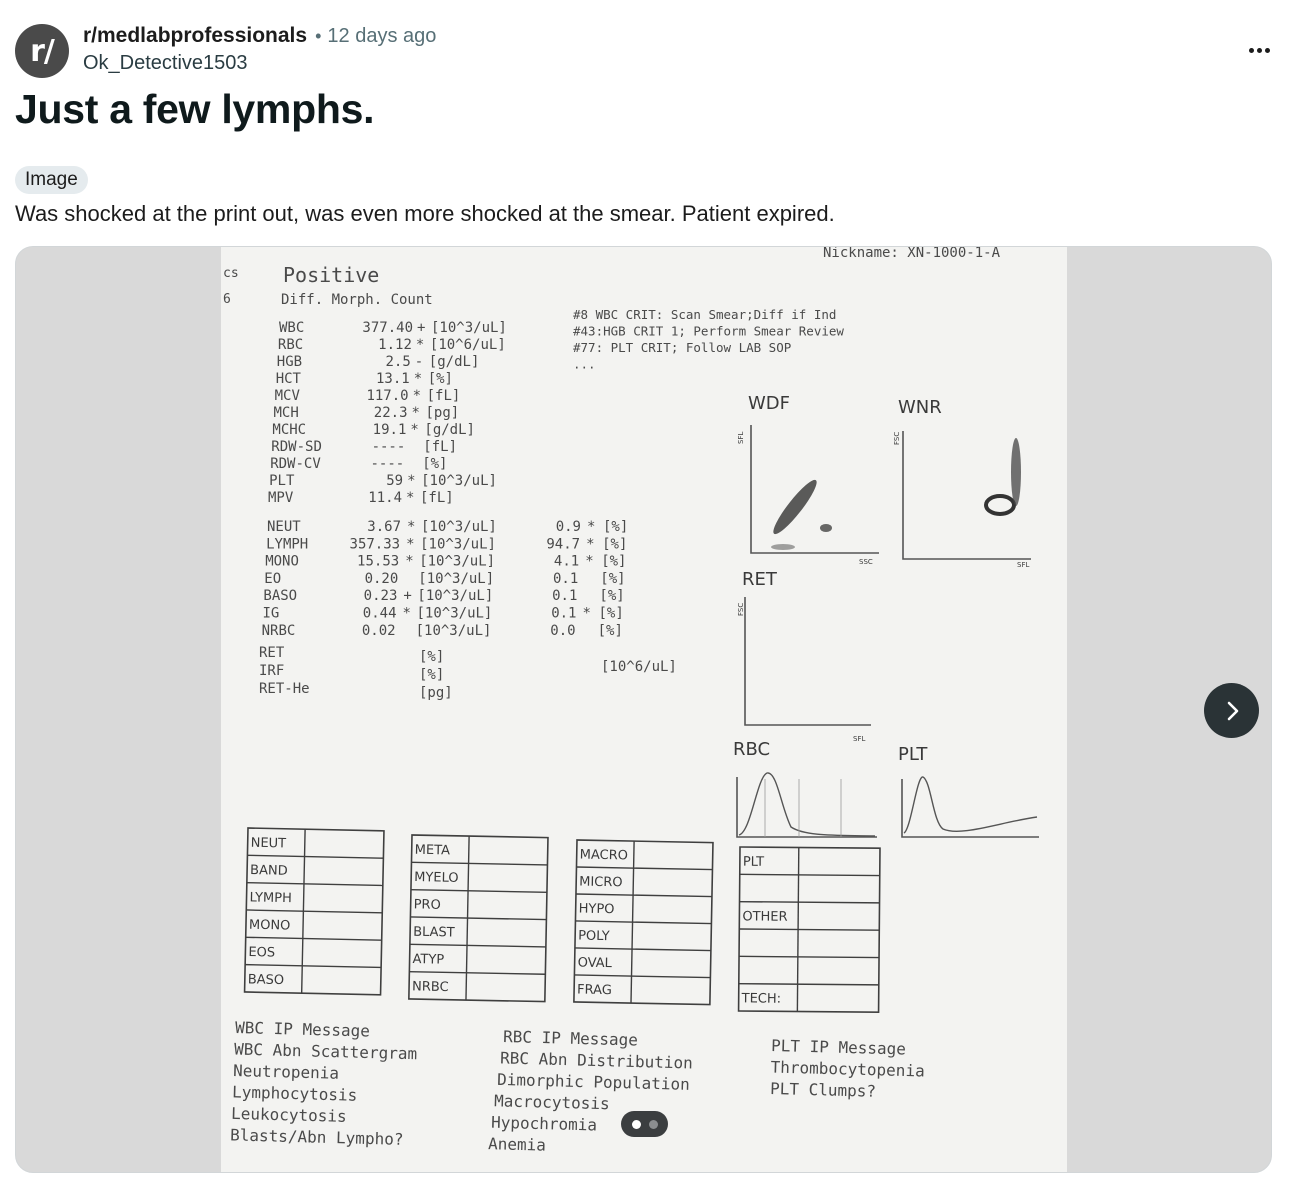 Image resolution: width=1294 pixels, height=1196 pixels. What do you see at coordinates (431, 657) in the screenshot?
I see `ret-unit: [%]` at bounding box center [431, 657].